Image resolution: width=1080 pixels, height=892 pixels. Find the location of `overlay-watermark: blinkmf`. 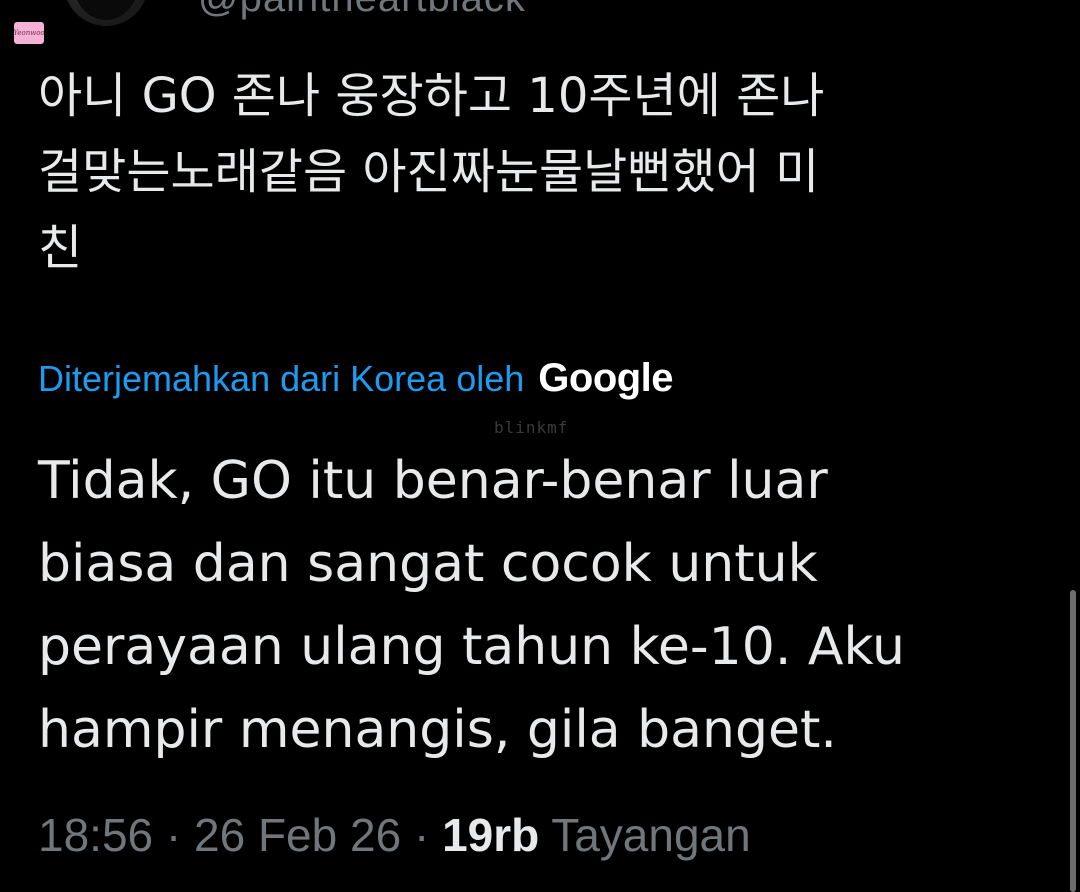

overlay-watermark: blinkmf is located at coordinates (531, 427).